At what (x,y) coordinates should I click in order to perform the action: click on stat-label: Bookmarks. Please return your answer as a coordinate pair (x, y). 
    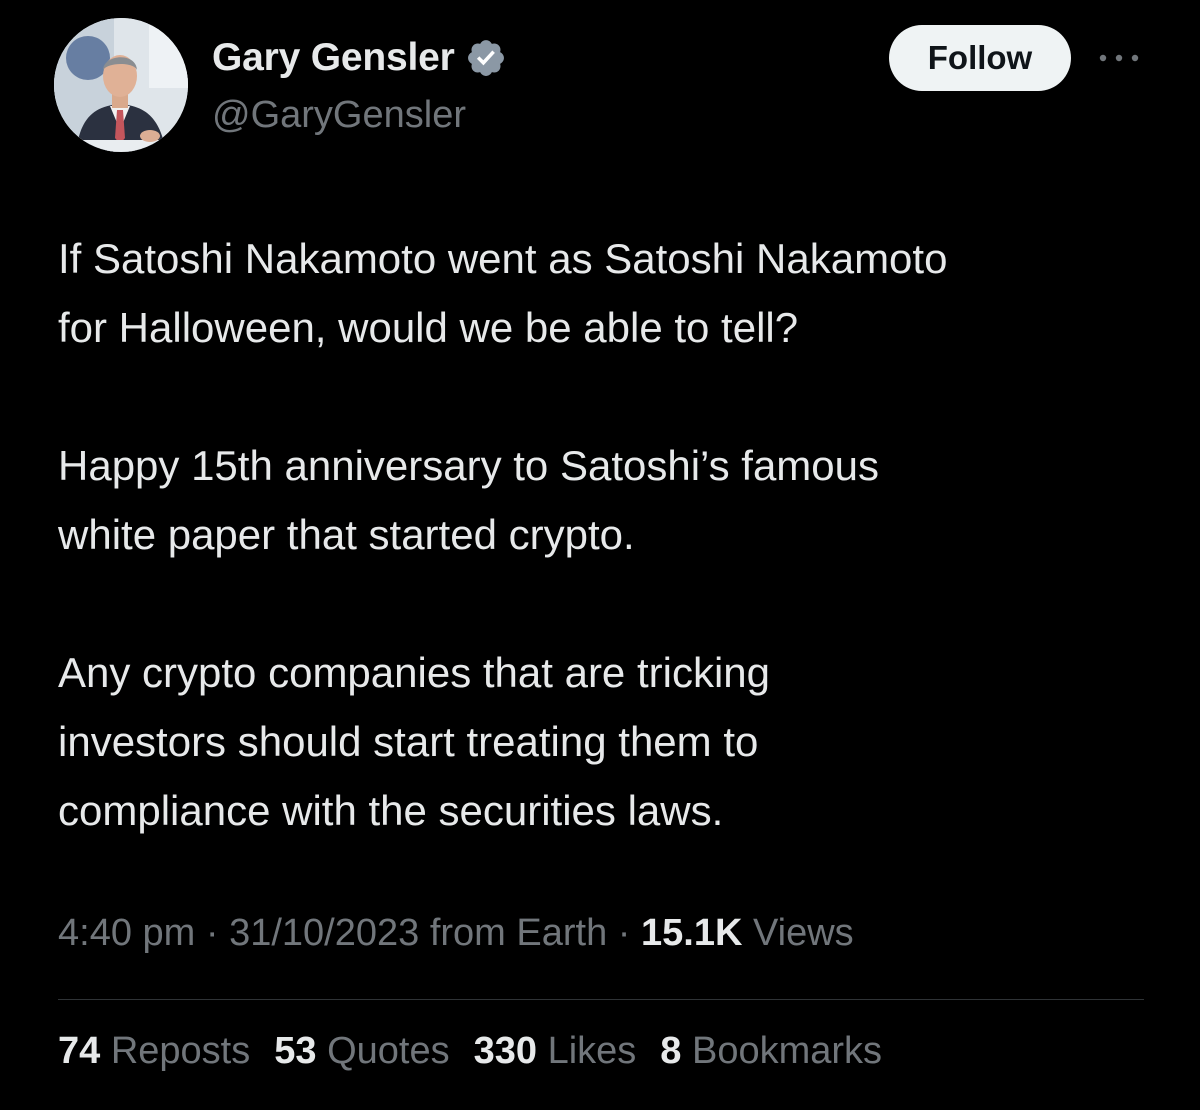
    Looking at the image, I should click on (782, 1051).